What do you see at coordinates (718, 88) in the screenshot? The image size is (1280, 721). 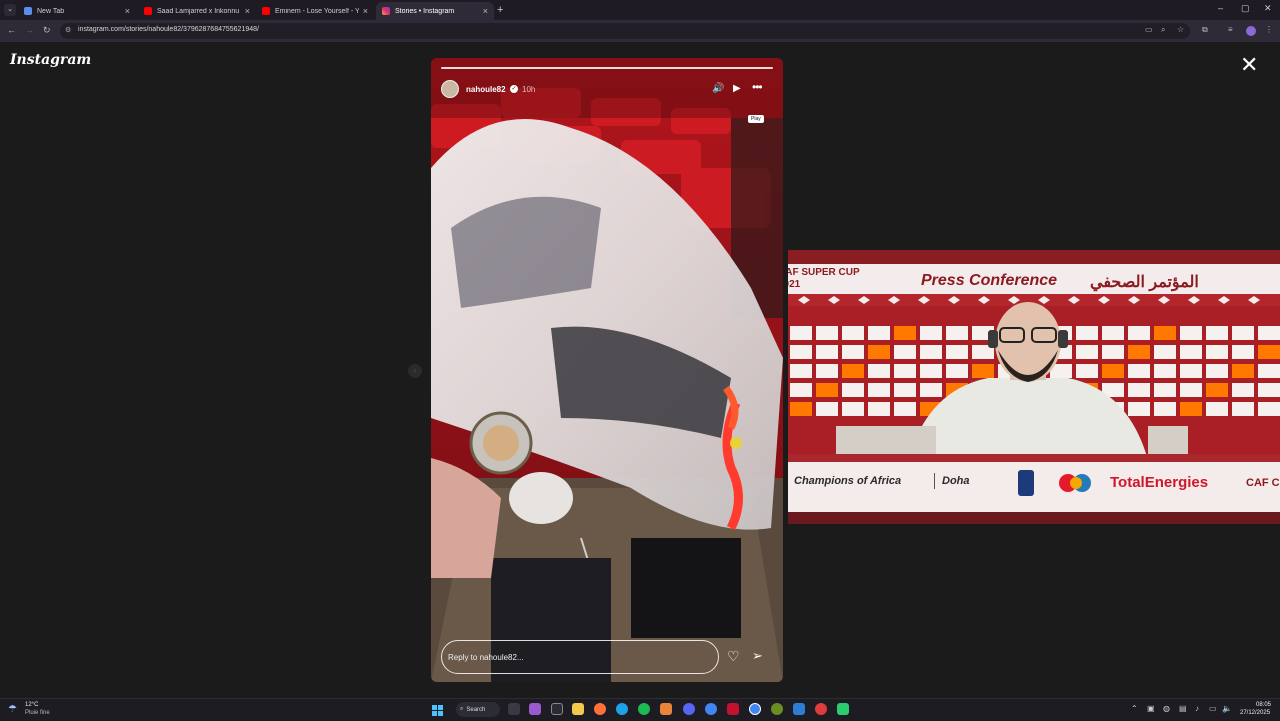 I see `volume-icon: 🔊` at bounding box center [718, 88].